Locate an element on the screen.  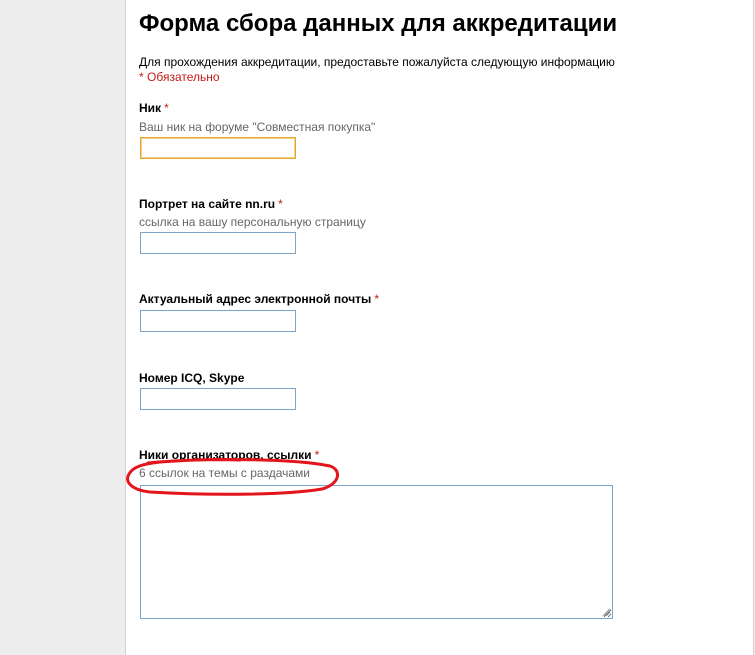
organizers-help: 6 ссылок на темы с раздачами is located at coordinates (224, 473).